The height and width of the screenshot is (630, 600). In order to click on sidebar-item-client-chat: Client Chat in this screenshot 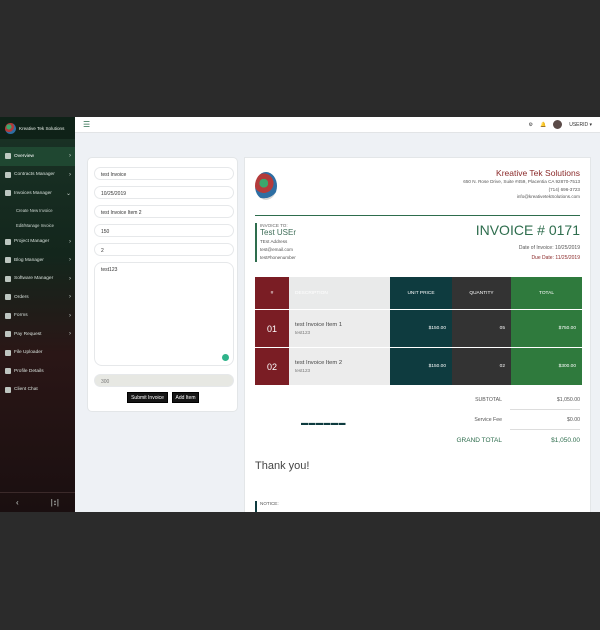, I will do `click(37, 390)`.